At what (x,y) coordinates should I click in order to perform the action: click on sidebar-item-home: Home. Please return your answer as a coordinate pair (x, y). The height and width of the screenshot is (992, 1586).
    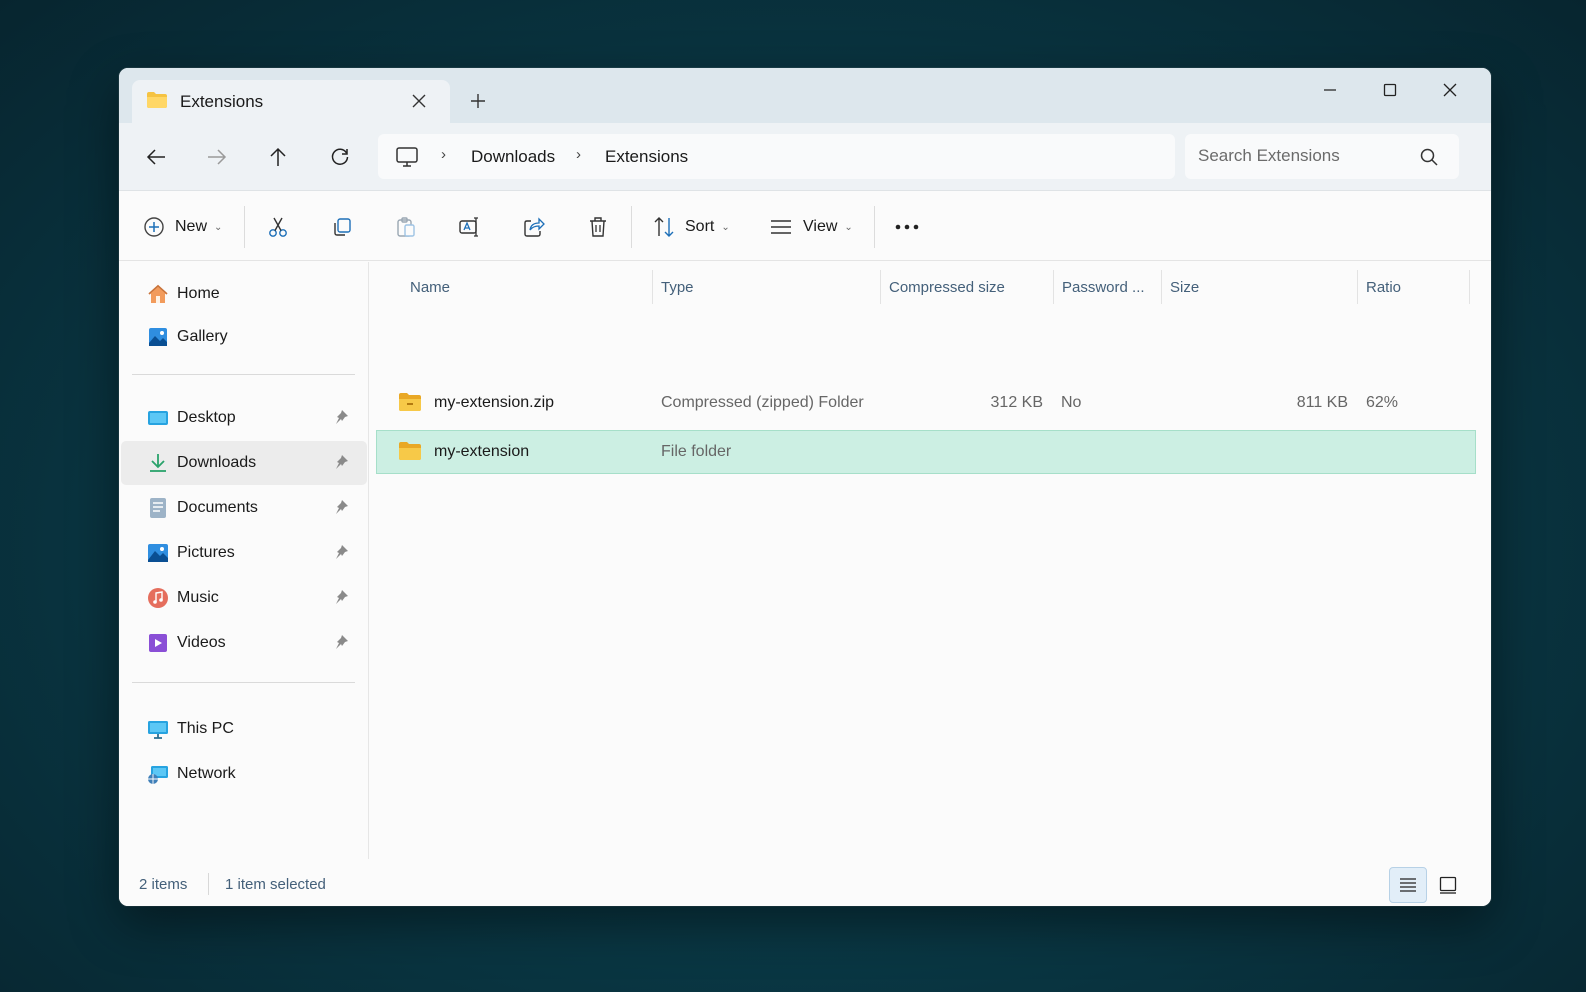
    Looking at the image, I should click on (244, 294).